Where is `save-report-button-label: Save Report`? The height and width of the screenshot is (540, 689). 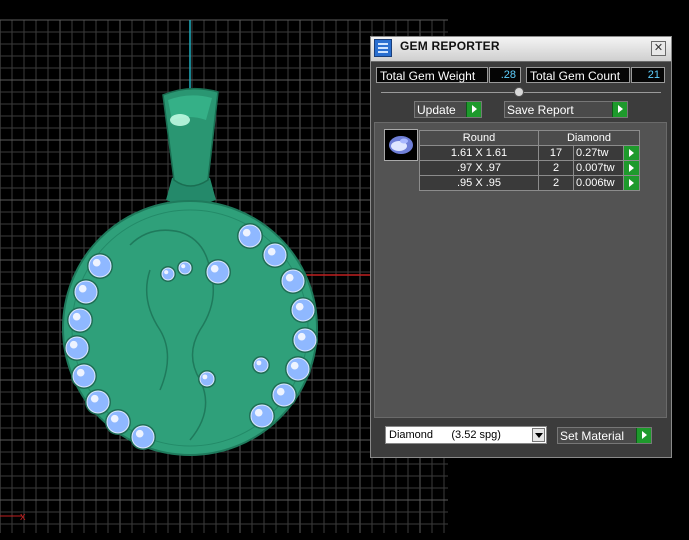
save-report-button-label: Save Report is located at coordinates (540, 110).